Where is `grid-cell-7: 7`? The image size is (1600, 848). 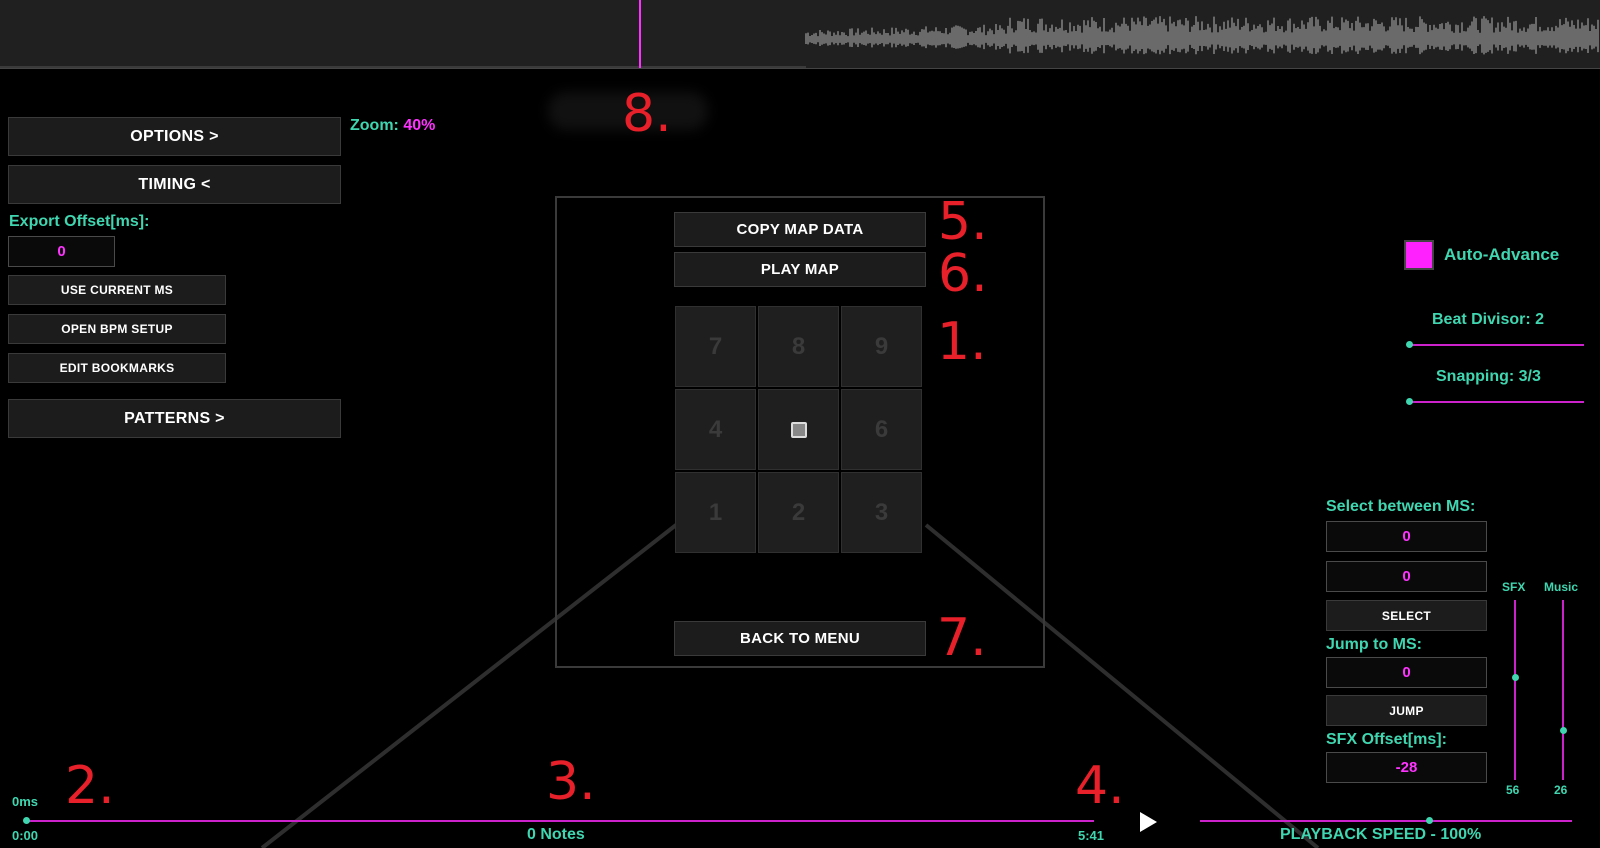
grid-cell-7: 7 is located at coordinates (715, 346).